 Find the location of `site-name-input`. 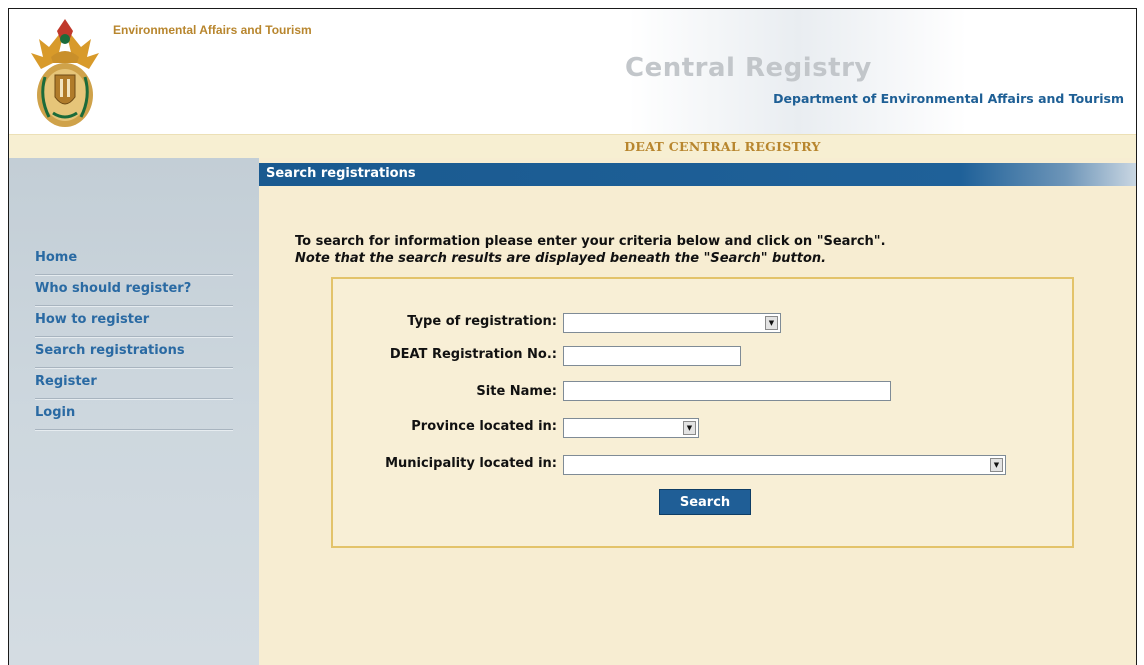

site-name-input is located at coordinates (727, 391).